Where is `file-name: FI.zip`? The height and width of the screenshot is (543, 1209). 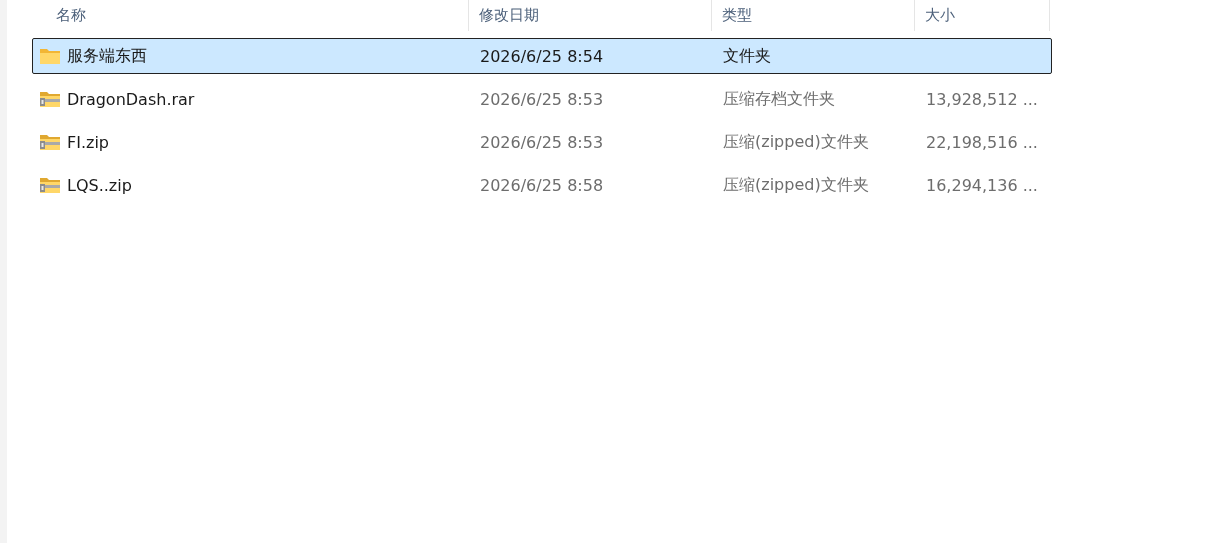 file-name: FI.zip is located at coordinates (88, 142).